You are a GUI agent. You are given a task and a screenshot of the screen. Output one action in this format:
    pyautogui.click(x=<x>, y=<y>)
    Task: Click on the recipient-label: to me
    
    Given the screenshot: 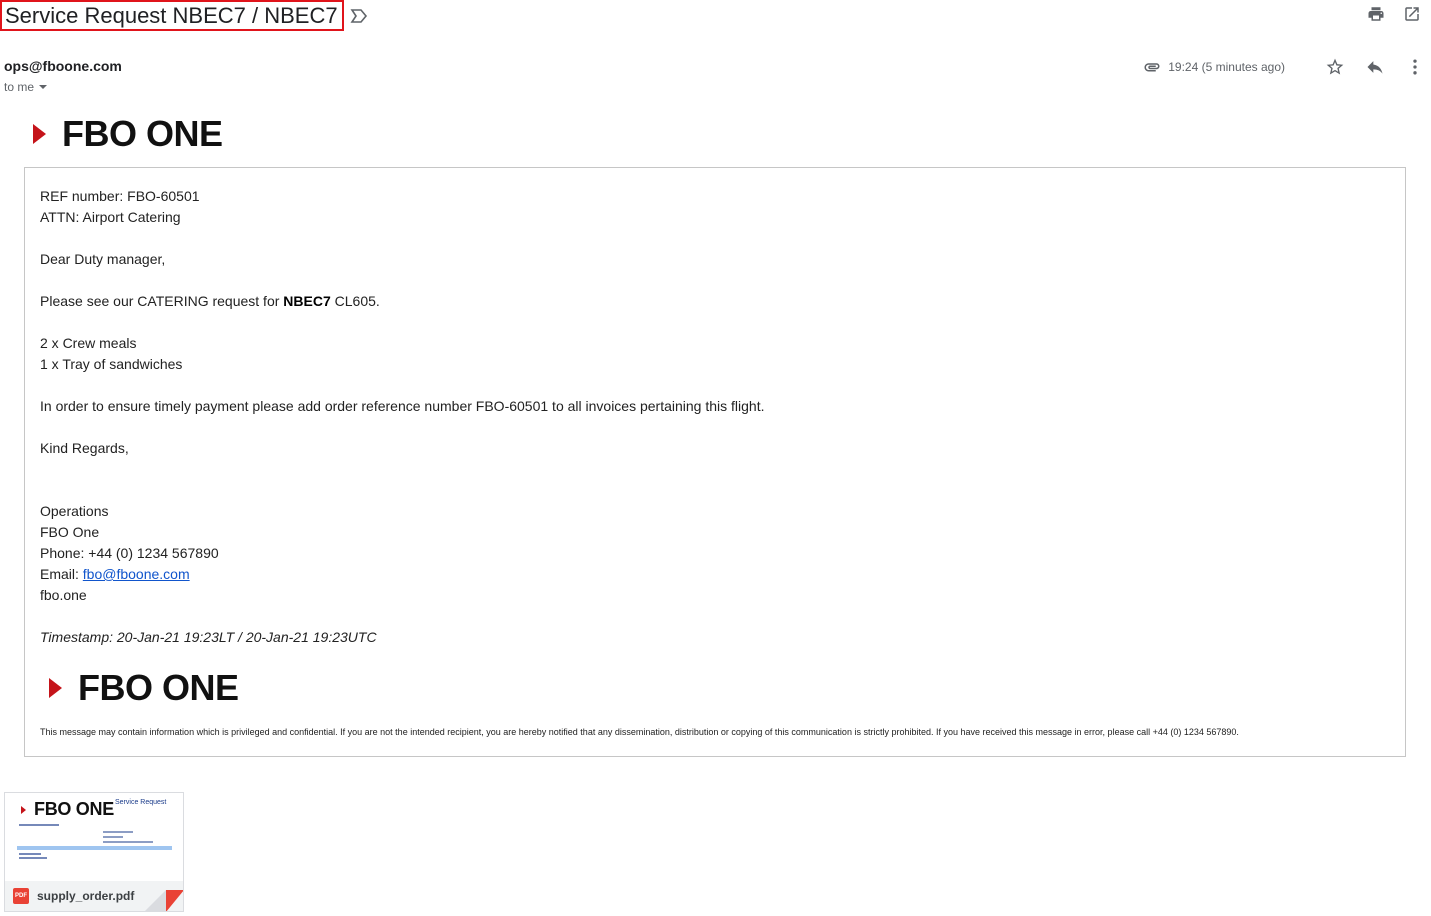 What is the action you would take?
    pyautogui.click(x=19, y=87)
    